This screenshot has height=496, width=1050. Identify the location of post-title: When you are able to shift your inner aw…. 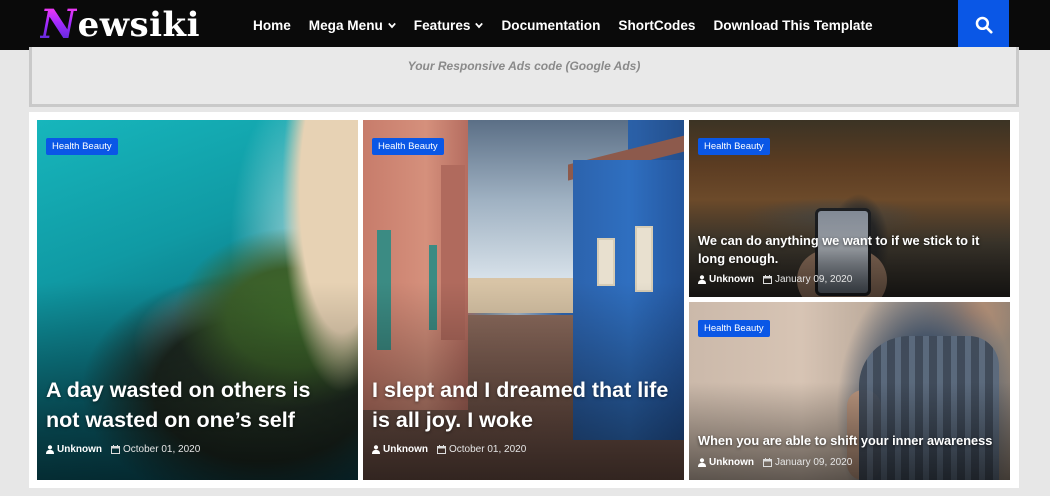
(849, 441).